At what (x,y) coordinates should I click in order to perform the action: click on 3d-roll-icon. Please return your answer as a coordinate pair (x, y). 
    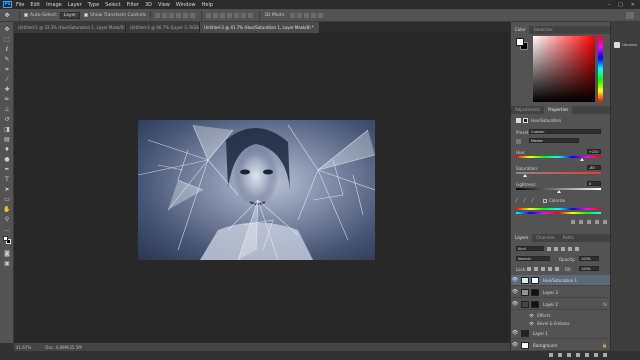
    Looking at the image, I should click on (299, 15).